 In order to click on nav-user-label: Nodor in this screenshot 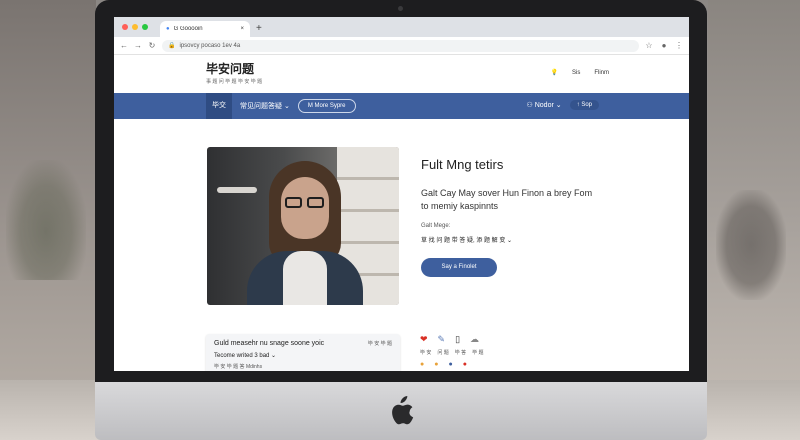, I will do `click(544, 105)`.